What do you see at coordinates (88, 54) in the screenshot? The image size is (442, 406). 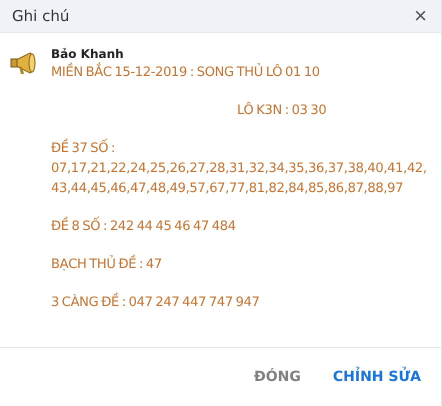 I see `author-name: Bảo Khanh` at bounding box center [88, 54].